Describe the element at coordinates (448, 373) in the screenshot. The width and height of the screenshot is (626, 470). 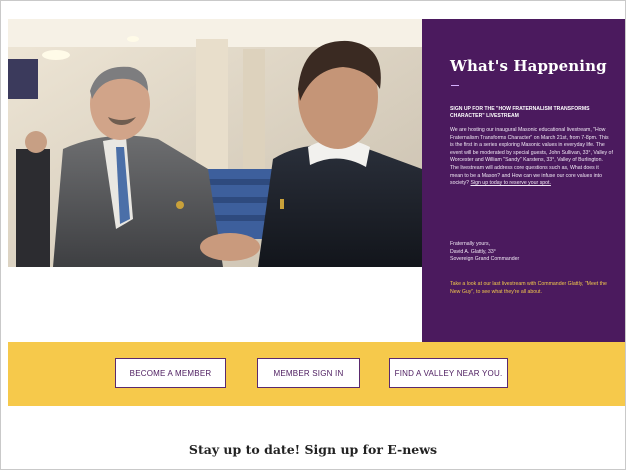
I see `find-valley-button: FIND A VALLEY NEAR YOU.` at that location.